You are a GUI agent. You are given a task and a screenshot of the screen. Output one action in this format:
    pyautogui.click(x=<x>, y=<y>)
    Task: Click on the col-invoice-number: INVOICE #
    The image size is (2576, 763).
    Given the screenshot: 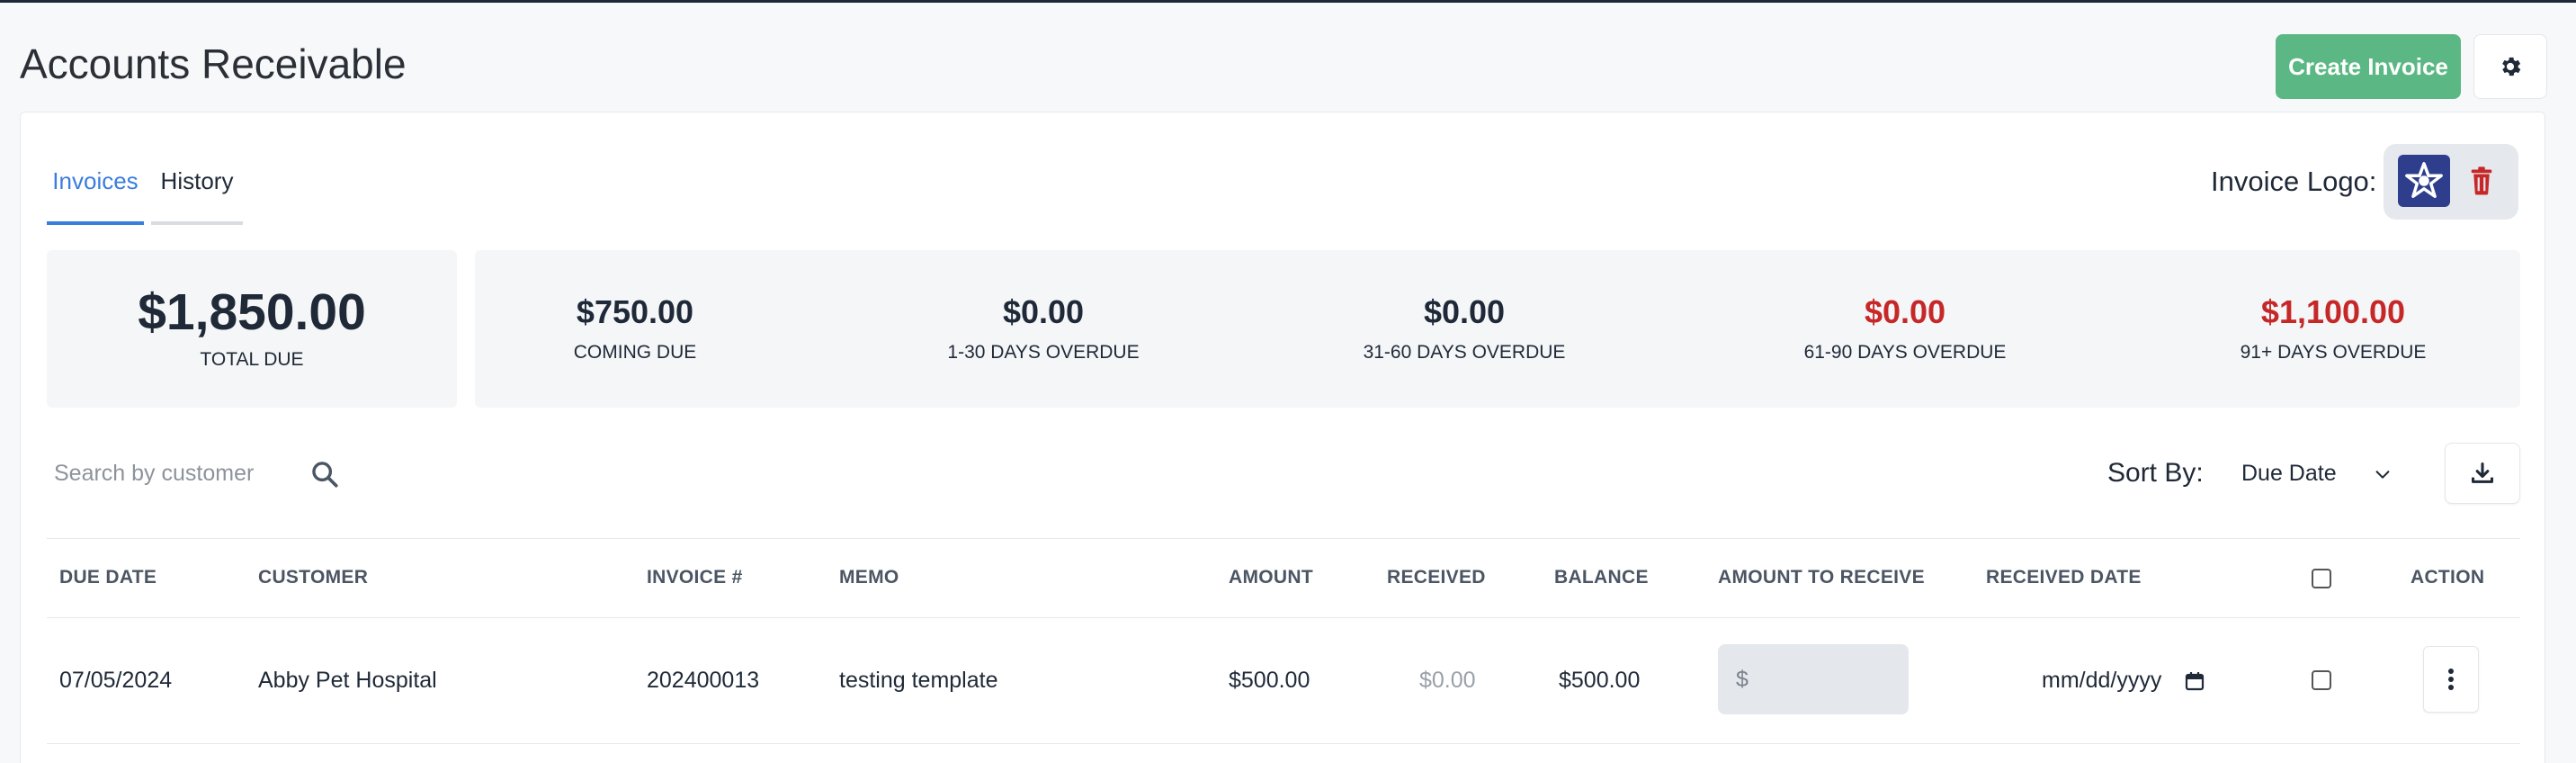 What is the action you would take?
    pyautogui.click(x=695, y=577)
    